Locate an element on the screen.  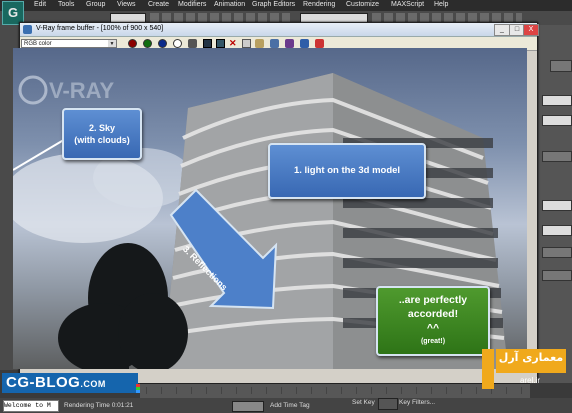
rendering-time-text: Rendering Time 0:01:21 is located at coordinates (99, 405).